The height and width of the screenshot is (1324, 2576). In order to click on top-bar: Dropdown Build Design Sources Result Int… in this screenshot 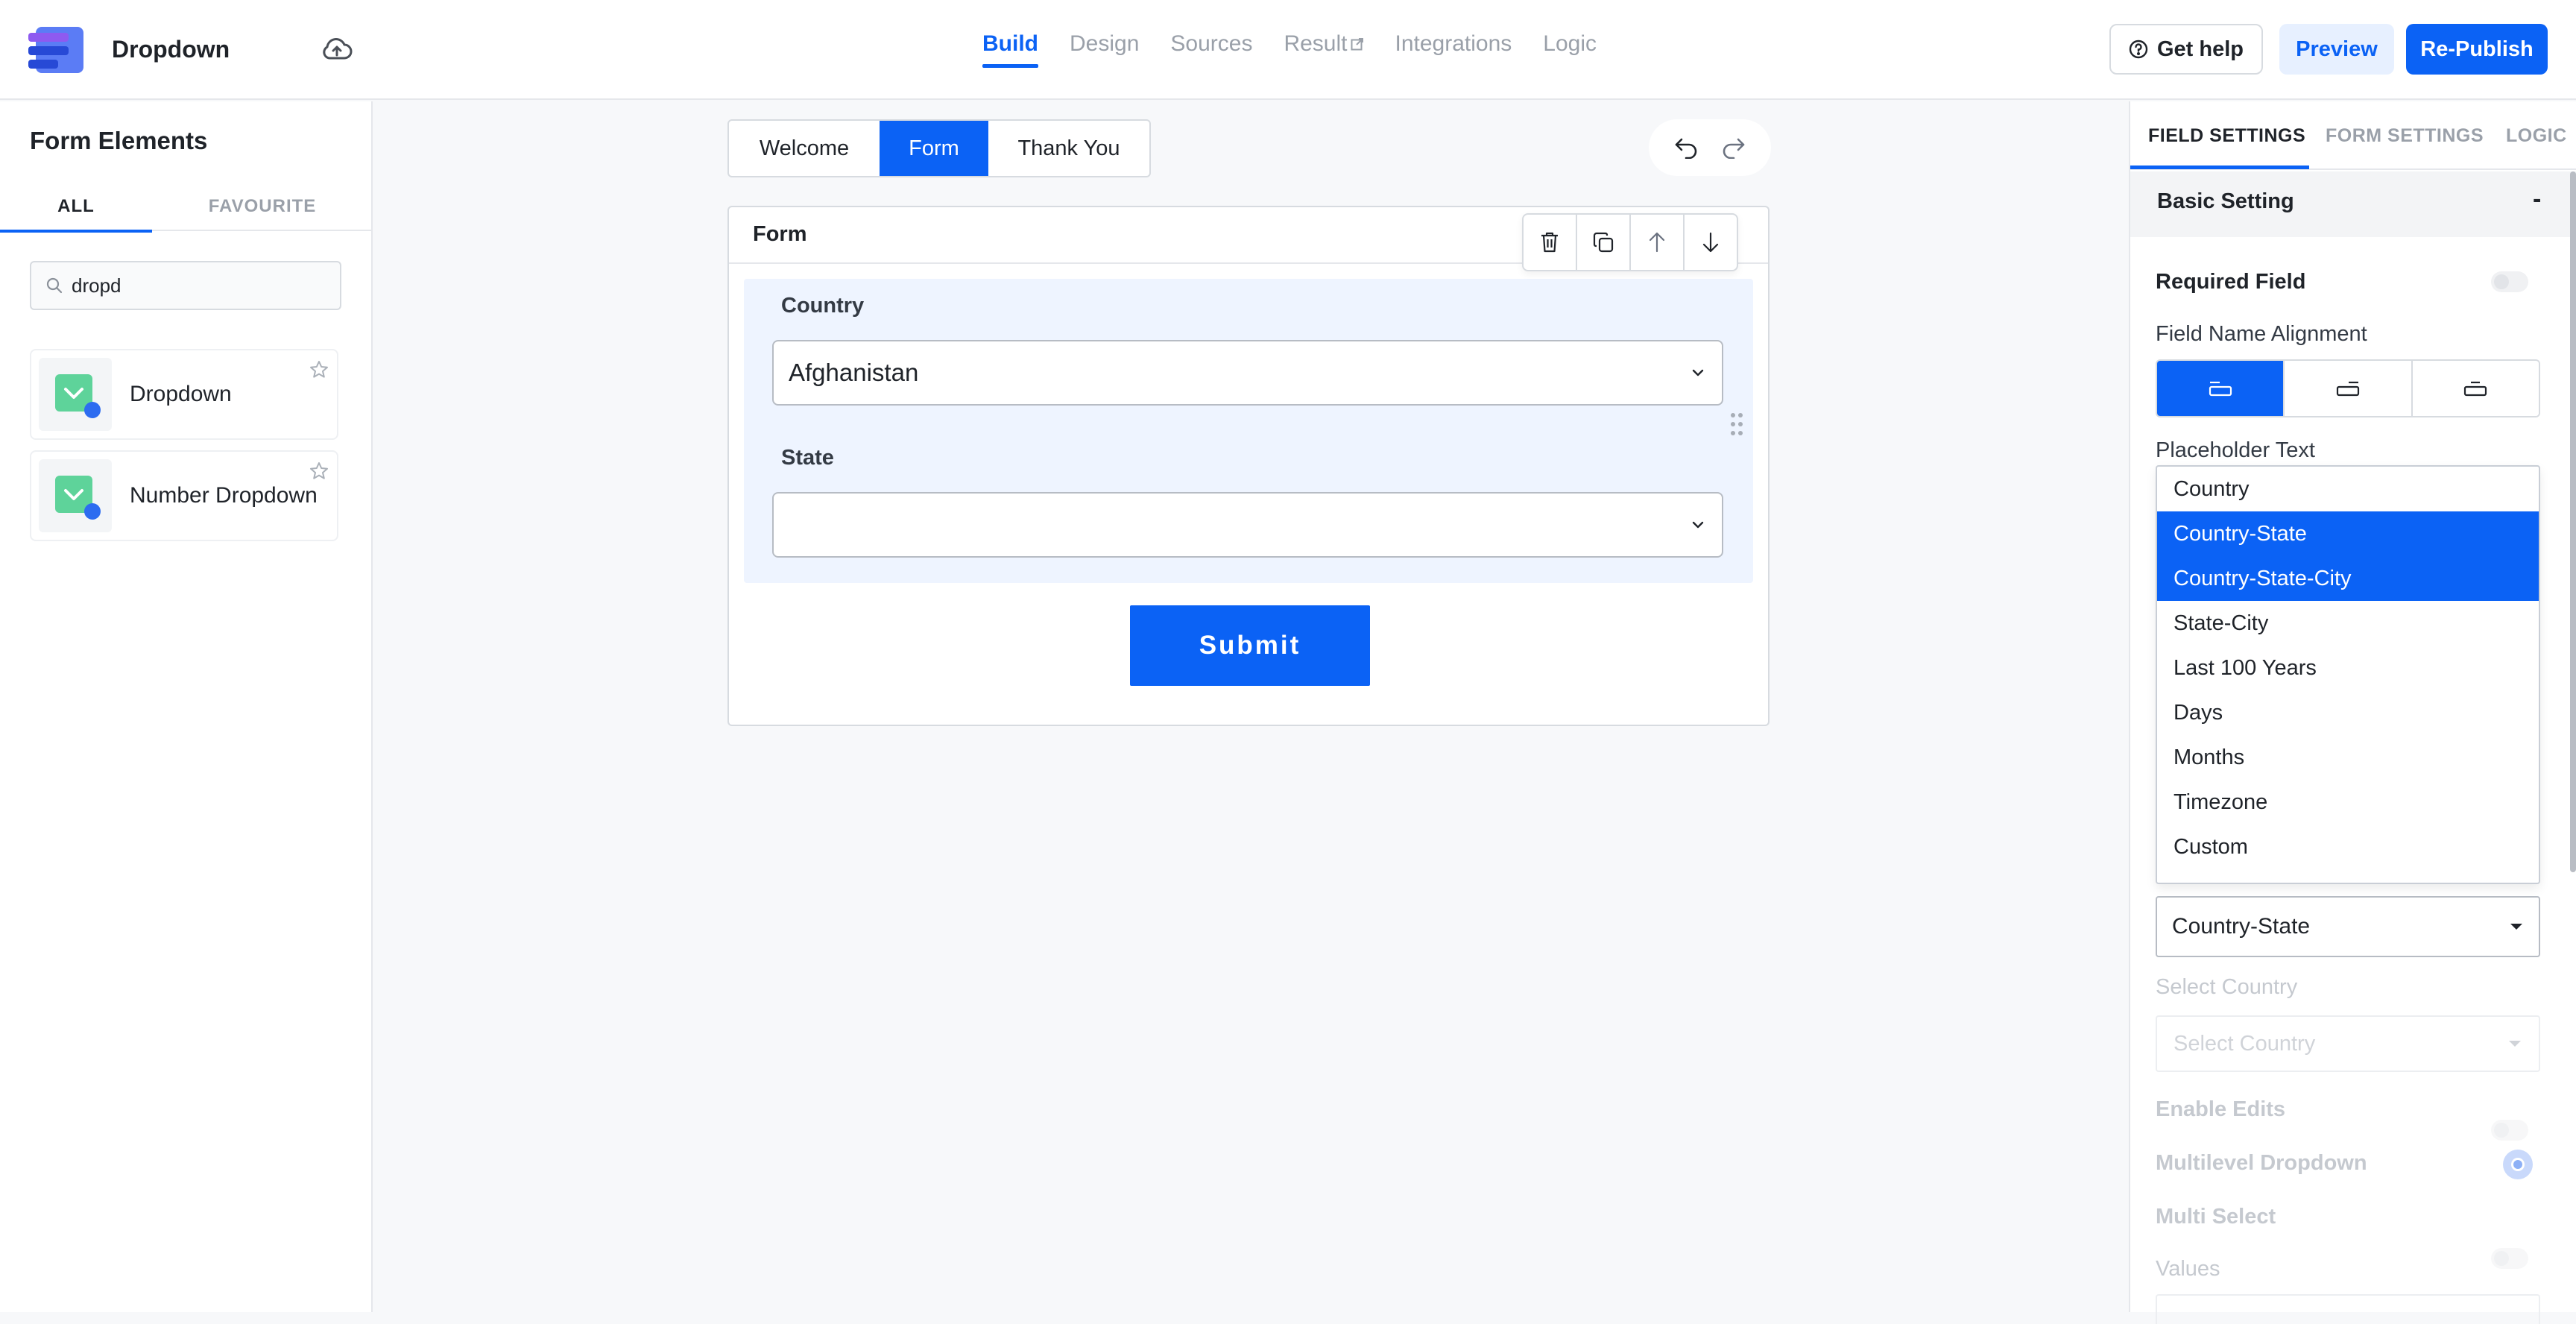, I will do `click(1288, 50)`.